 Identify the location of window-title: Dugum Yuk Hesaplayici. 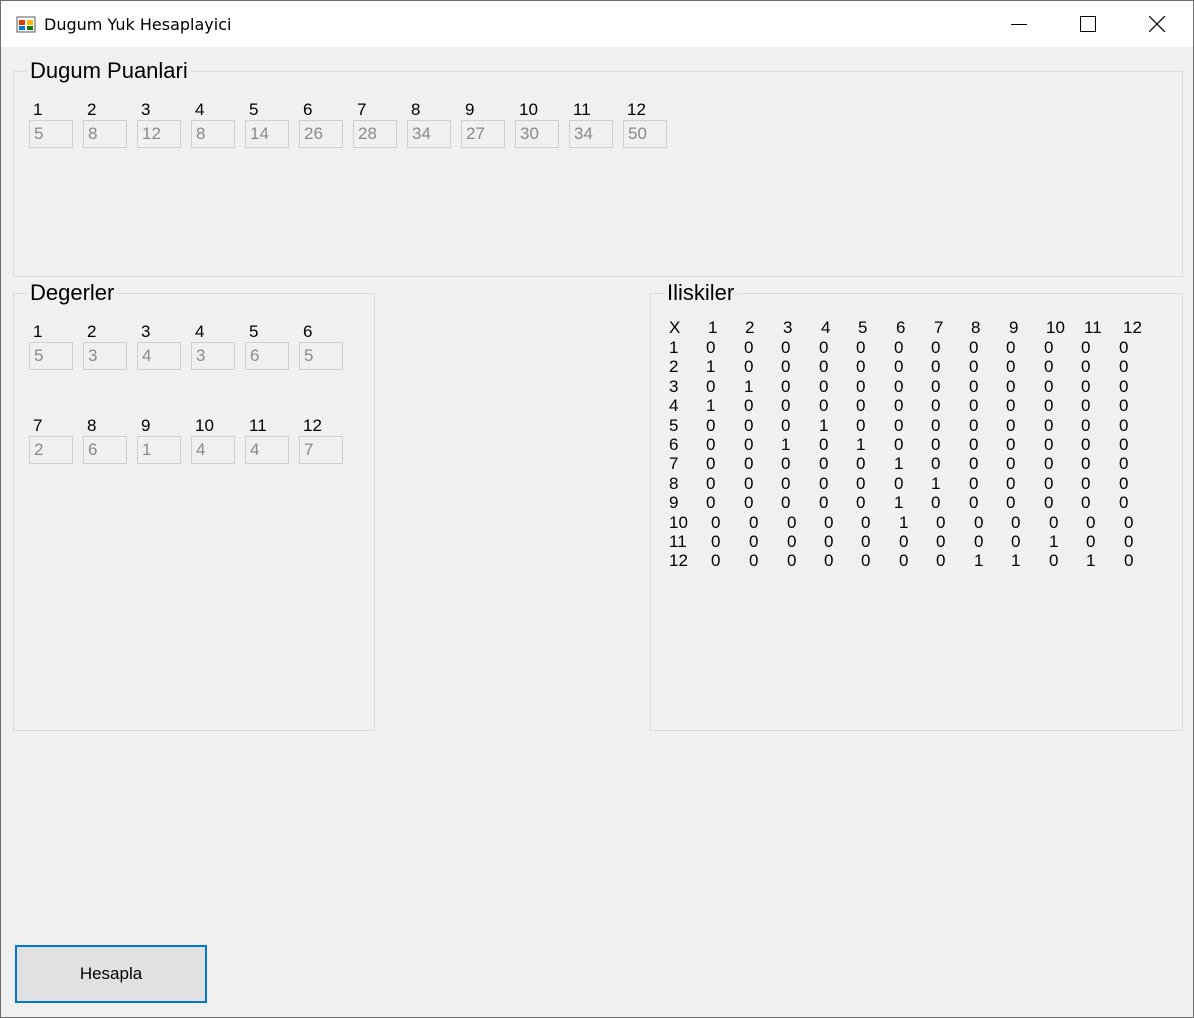
(138, 24).